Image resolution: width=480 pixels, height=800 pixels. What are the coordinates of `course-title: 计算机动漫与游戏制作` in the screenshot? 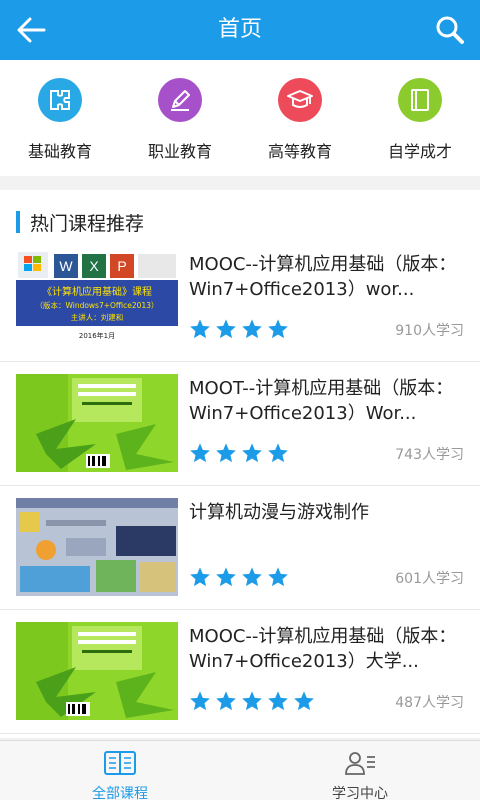 It's located at (279, 512).